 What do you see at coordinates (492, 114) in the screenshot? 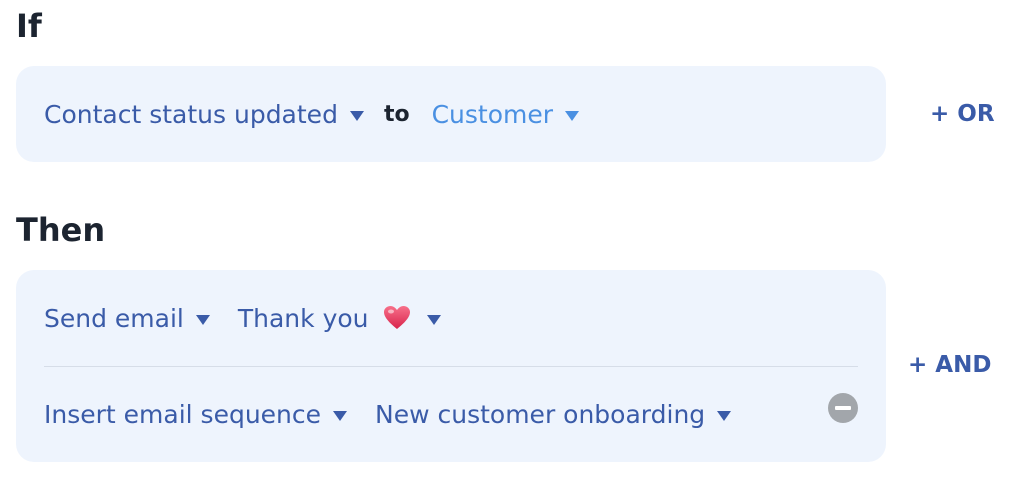
I see `status-value-dropdown-label: Customer` at bounding box center [492, 114].